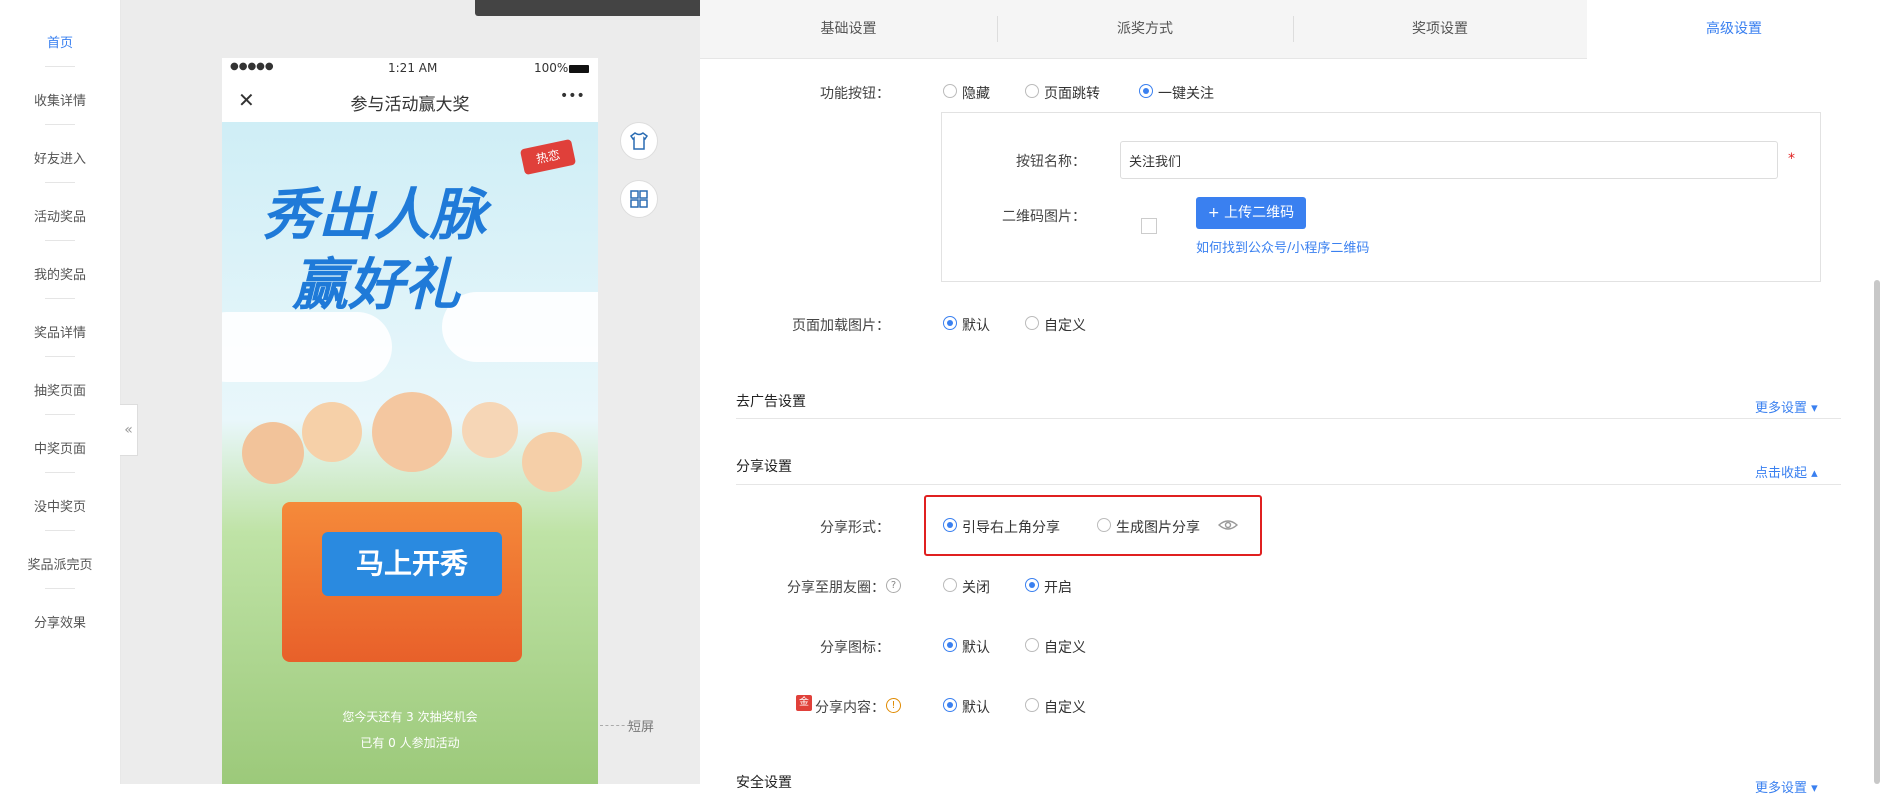 The height and width of the screenshot is (796, 1881). What do you see at coordinates (374, 215) in the screenshot?
I see `poster-headline-1: 秀出人脉` at bounding box center [374, 215].